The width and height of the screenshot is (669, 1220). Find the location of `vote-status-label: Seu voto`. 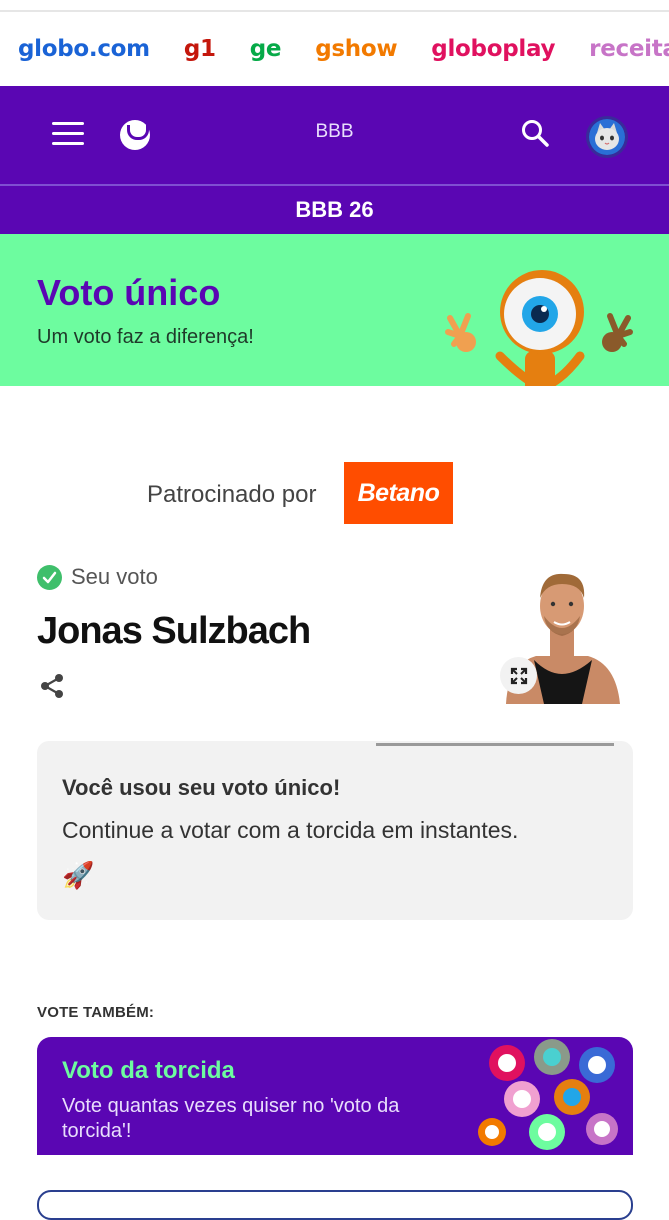

vote-status-label: Seu voto is located at coordinates (114, 576).